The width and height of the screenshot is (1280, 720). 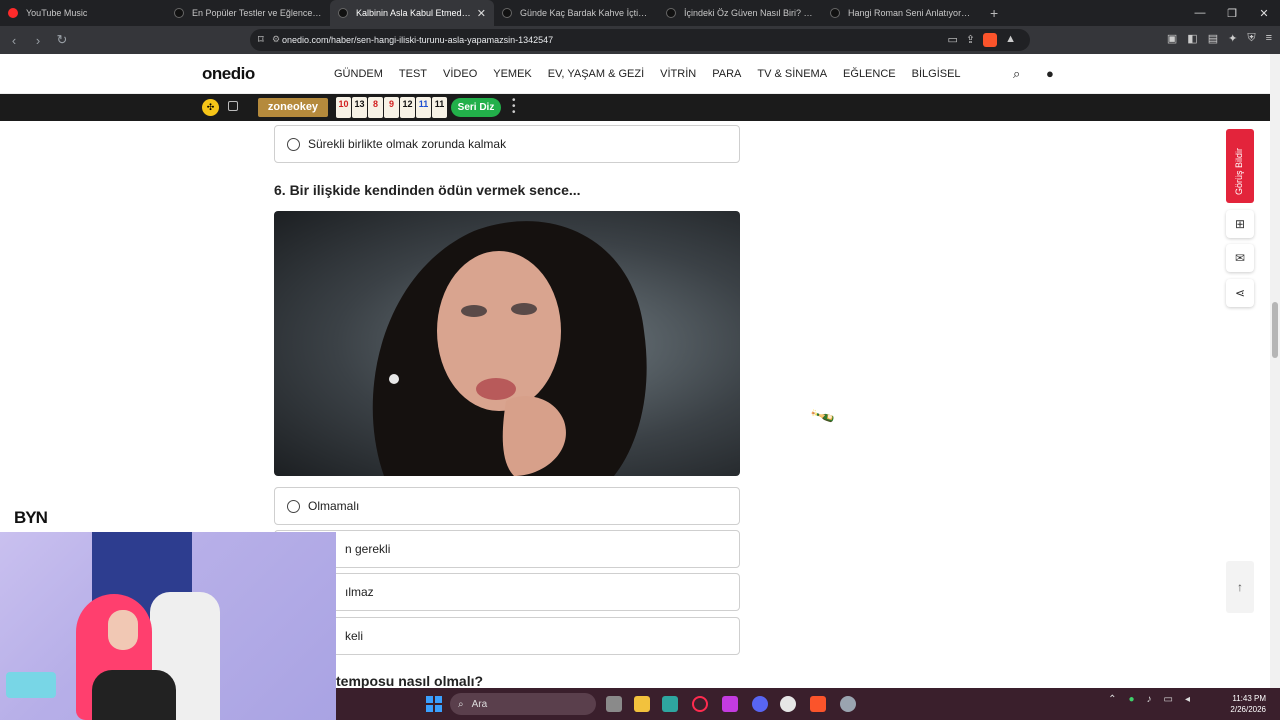 I want to click on tab-populer-testler: En Popüler Testler ve Eğlenceli Quizle, so click(x=248, y=13).